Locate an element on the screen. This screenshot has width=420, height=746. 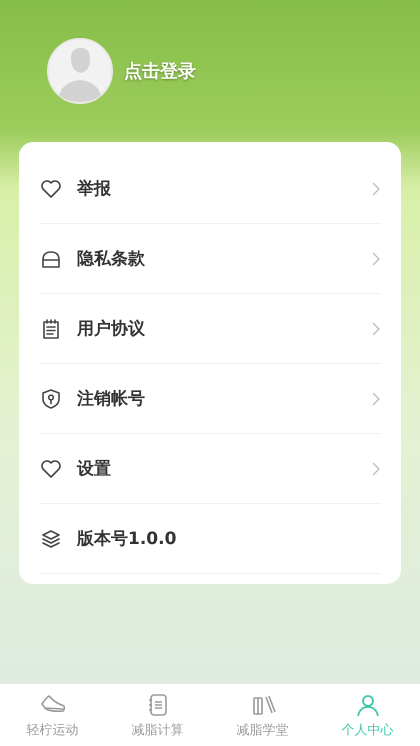
menu-item: 用户协议 is located at coordinates (217, 328).